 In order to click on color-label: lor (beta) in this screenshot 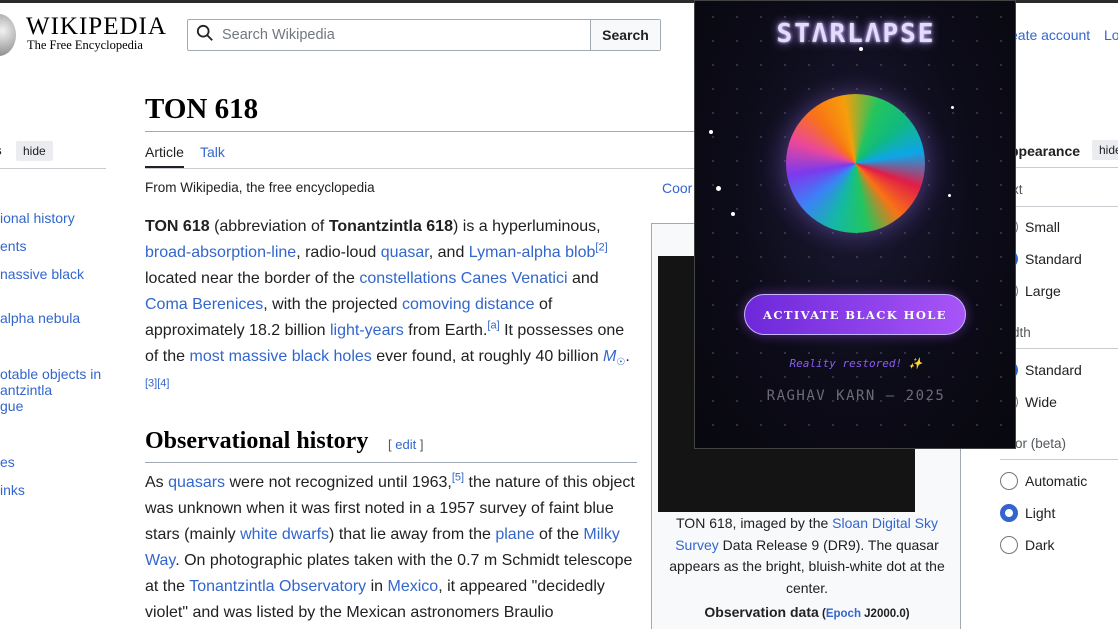, I will do `click(1039, 443)`.